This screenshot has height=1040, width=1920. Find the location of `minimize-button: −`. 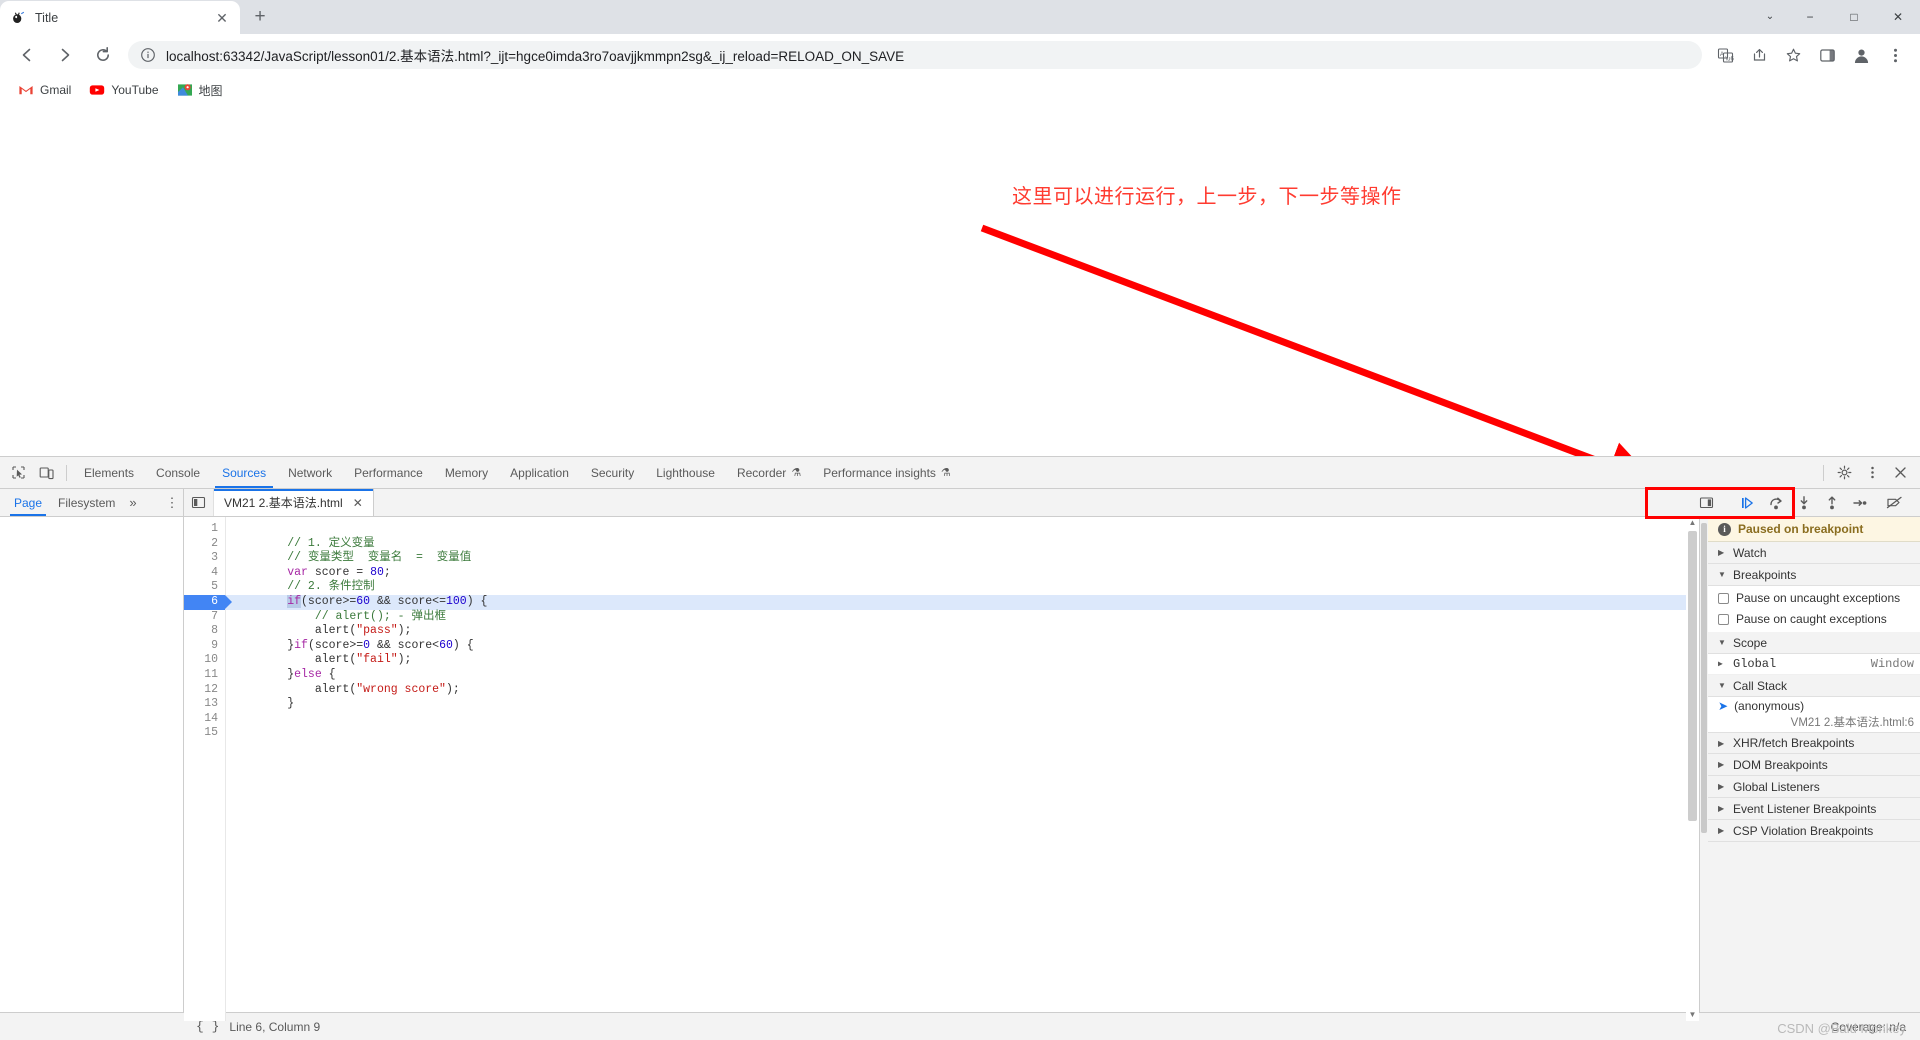

minimize-button: − is located at coordinates (1810, 16).